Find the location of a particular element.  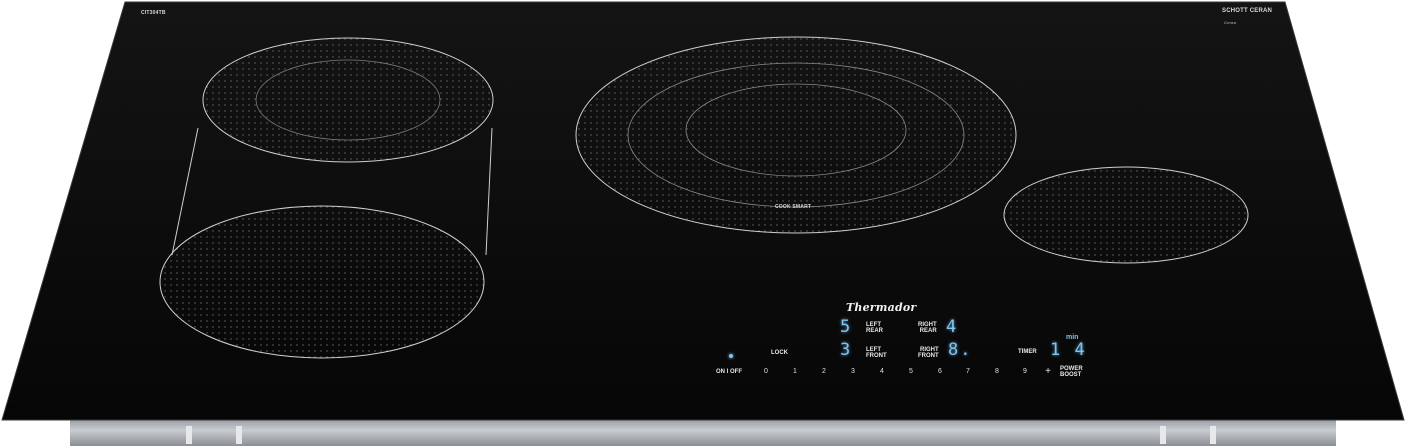

timer-label: TIMER is located at coordinates (1027, 352).